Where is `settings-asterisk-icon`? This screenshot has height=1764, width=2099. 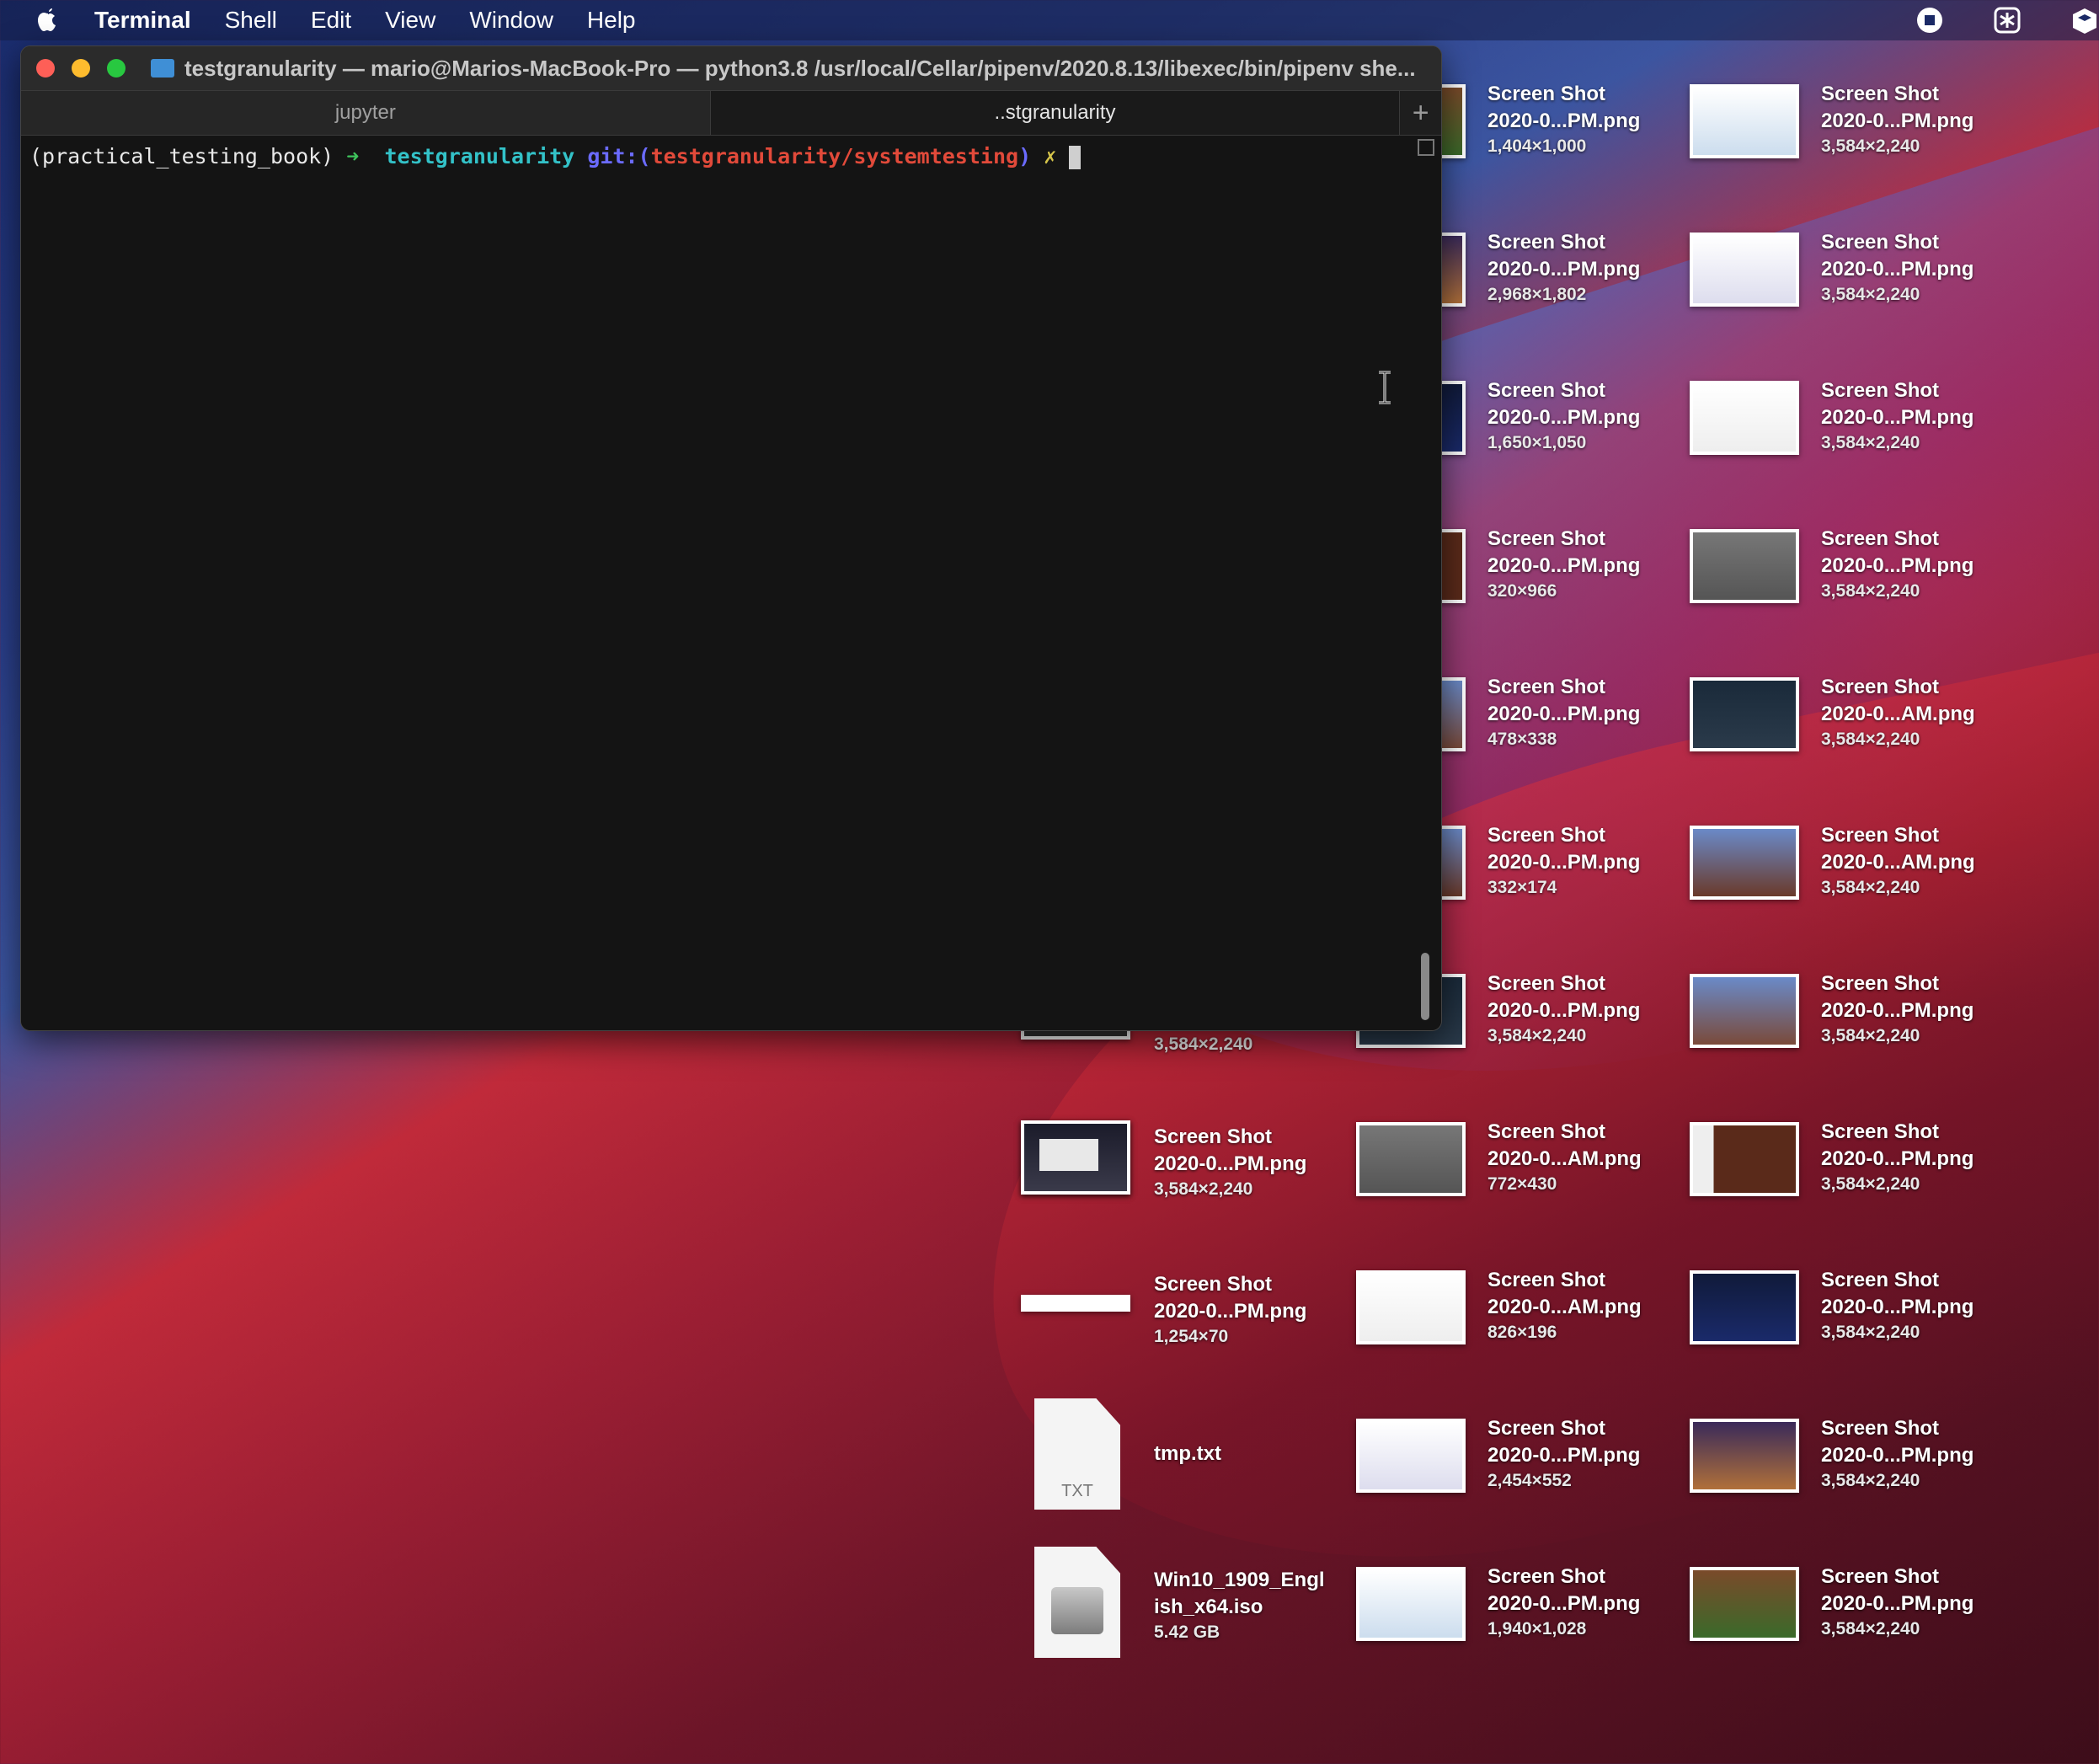
settings-asterisk-icon is located at coordinates (2007, 20).